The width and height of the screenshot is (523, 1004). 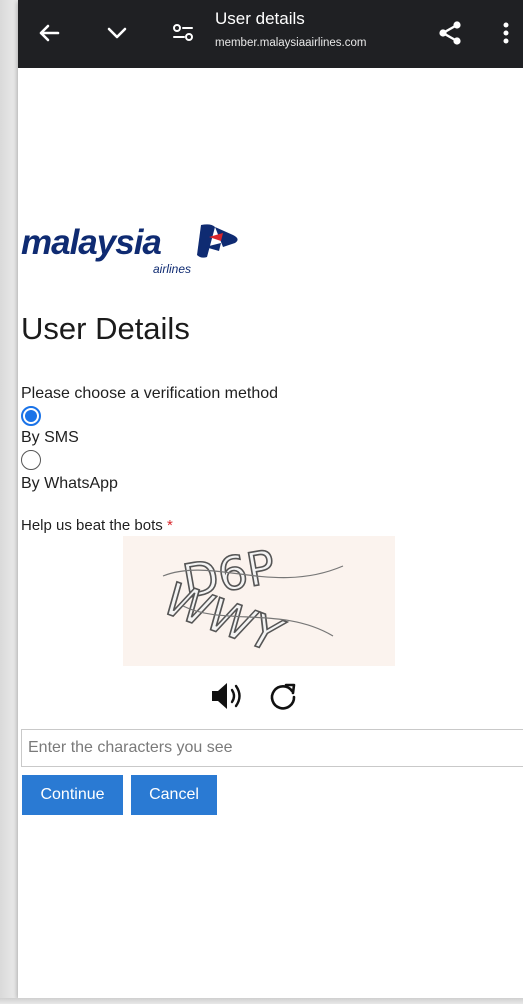 I want to click on captcha-image: D6P WWY, so click(x=259, y=601).